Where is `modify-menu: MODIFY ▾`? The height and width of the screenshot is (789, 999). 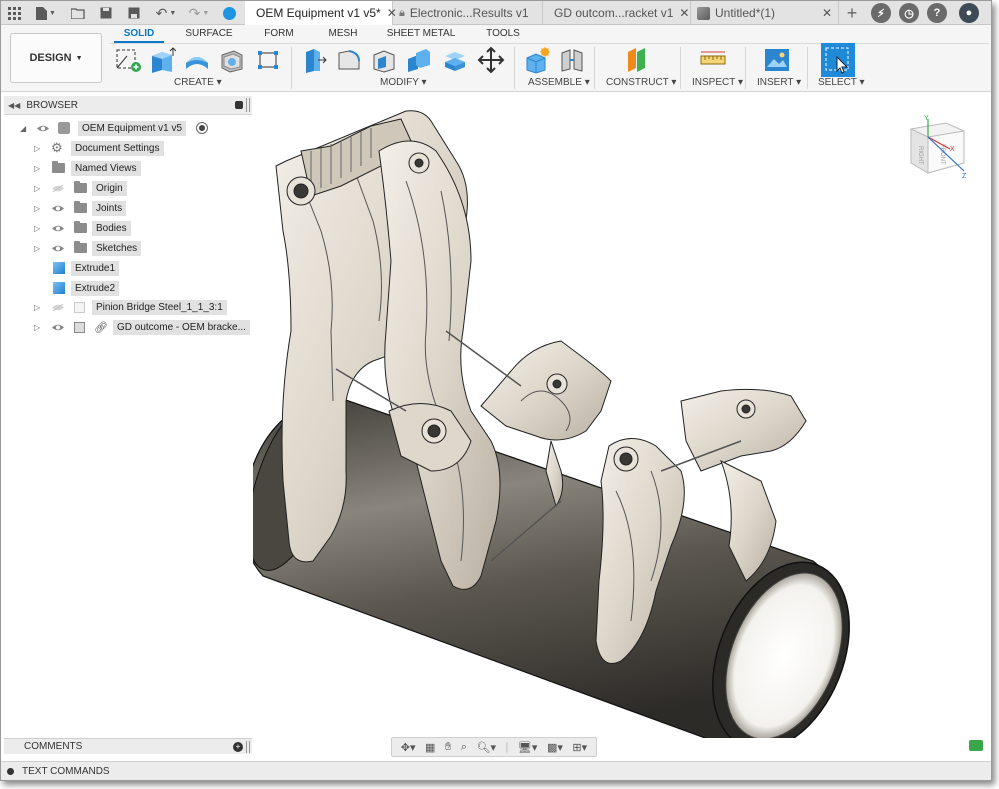 modify-menu: MODIFY ▾ is located at coordinates (403, 82).